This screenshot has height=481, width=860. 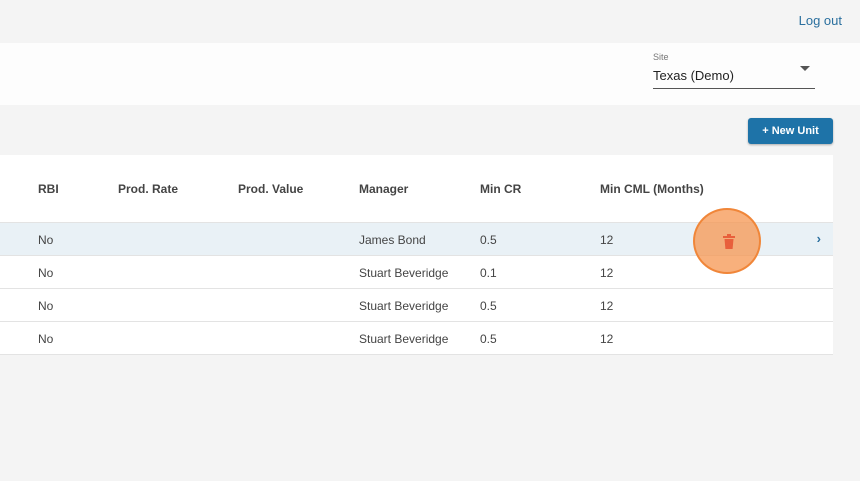 What do you see at coordinates (820, 20) in the screenshot?
I see `logout-link: Log out` at bounding box center [820, 20].